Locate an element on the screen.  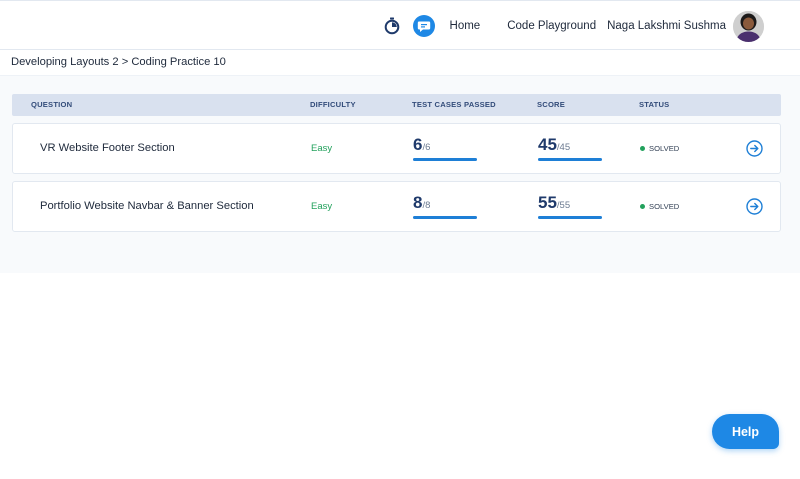
score-total-value: /45 is located at coordinates (563, 147).